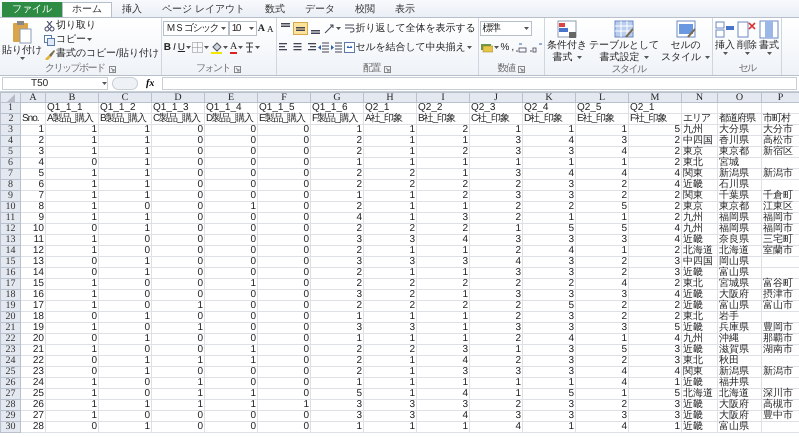 The width and height of the screenshot is (799, 437). What do you see at coordinates (567, 41) in the screenshot?
I see `style-gallery-button: 条件付き 書式` at bounding box center [567, 41].